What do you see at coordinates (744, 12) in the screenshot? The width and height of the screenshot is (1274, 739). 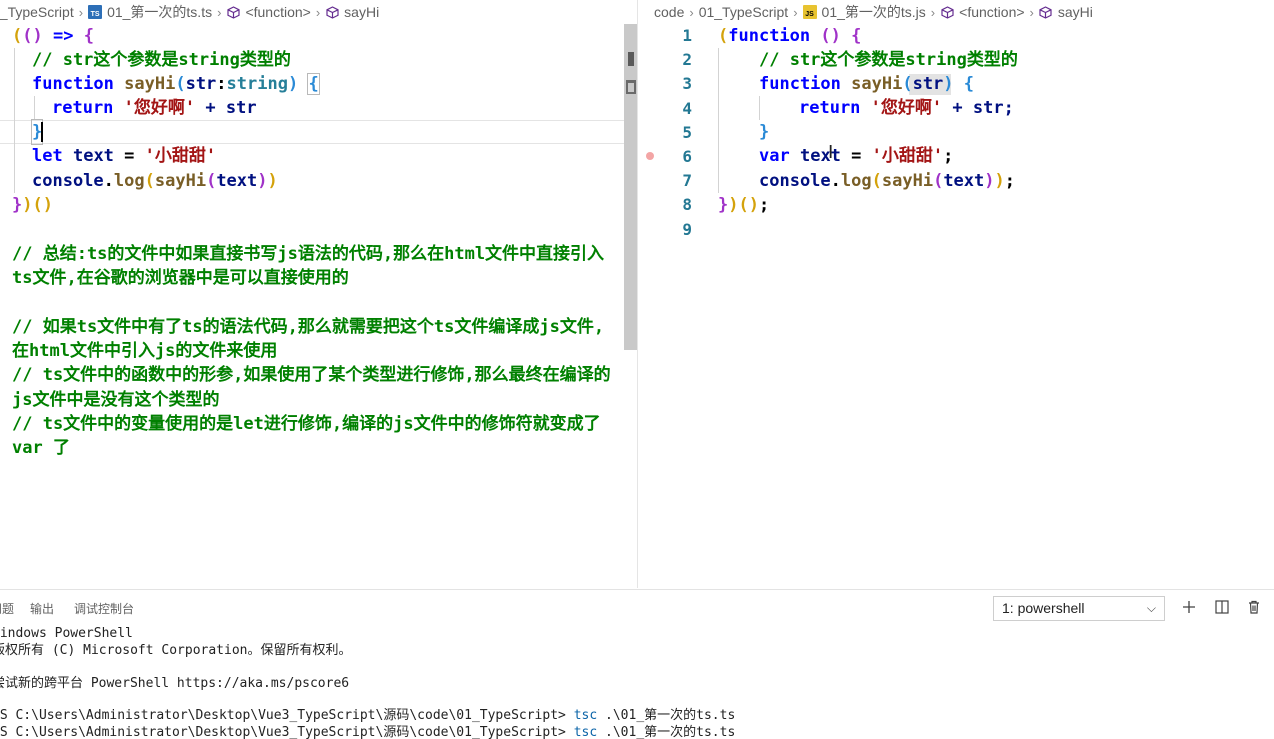 I see `breadcrumb-folder: 01_TypeScript` at bounding box center [744, 12].